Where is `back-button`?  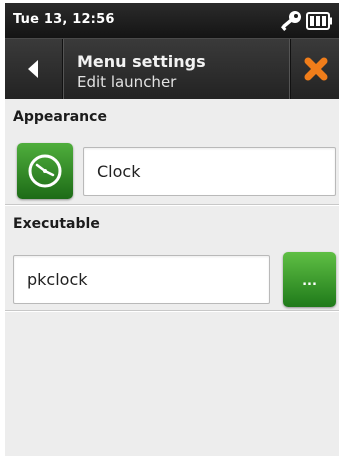
back-button is located at coordinates (34, 69).